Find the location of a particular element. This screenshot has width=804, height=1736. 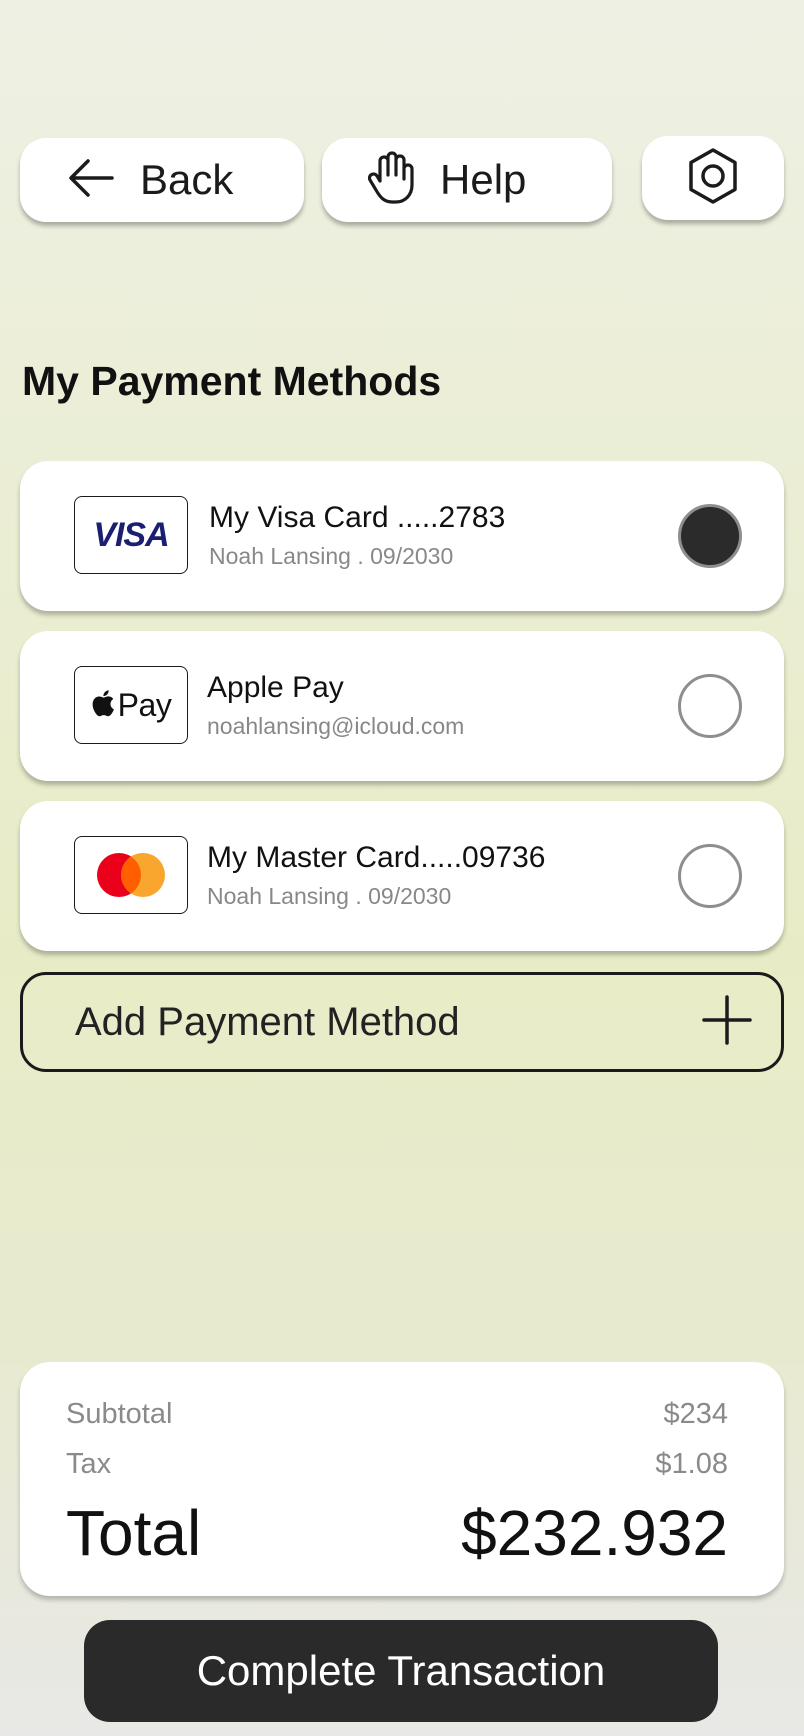

order-summary: Subtotal $234 Tax $1.08 Total $232.932 is located at coordinates (402, 1479).